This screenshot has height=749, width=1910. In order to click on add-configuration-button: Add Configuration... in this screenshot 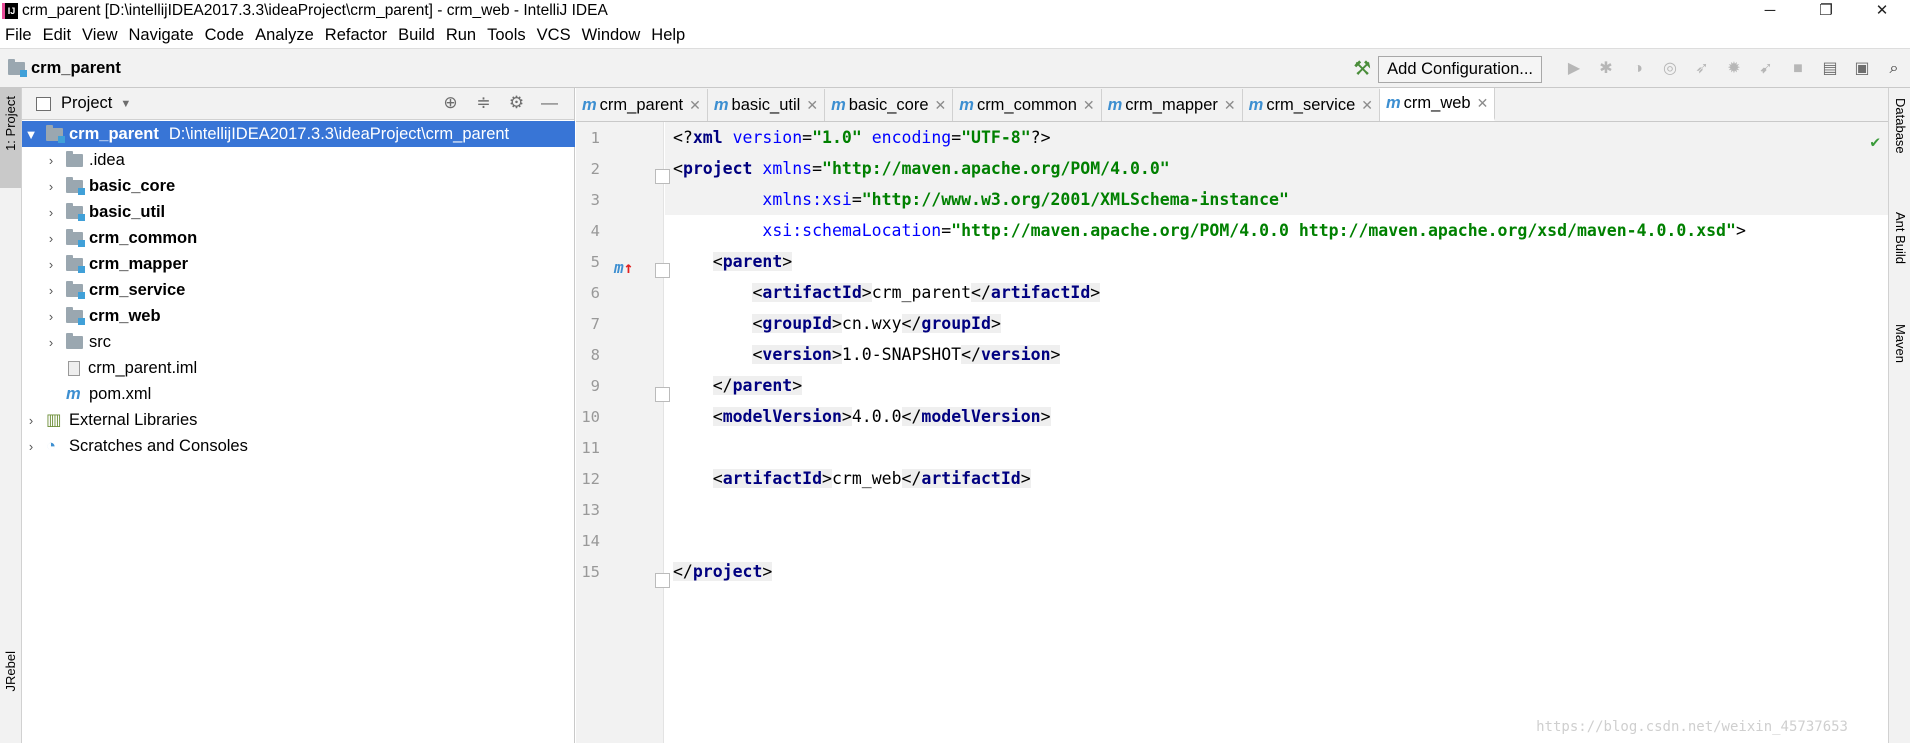, I will do `click(1460, 69)`.